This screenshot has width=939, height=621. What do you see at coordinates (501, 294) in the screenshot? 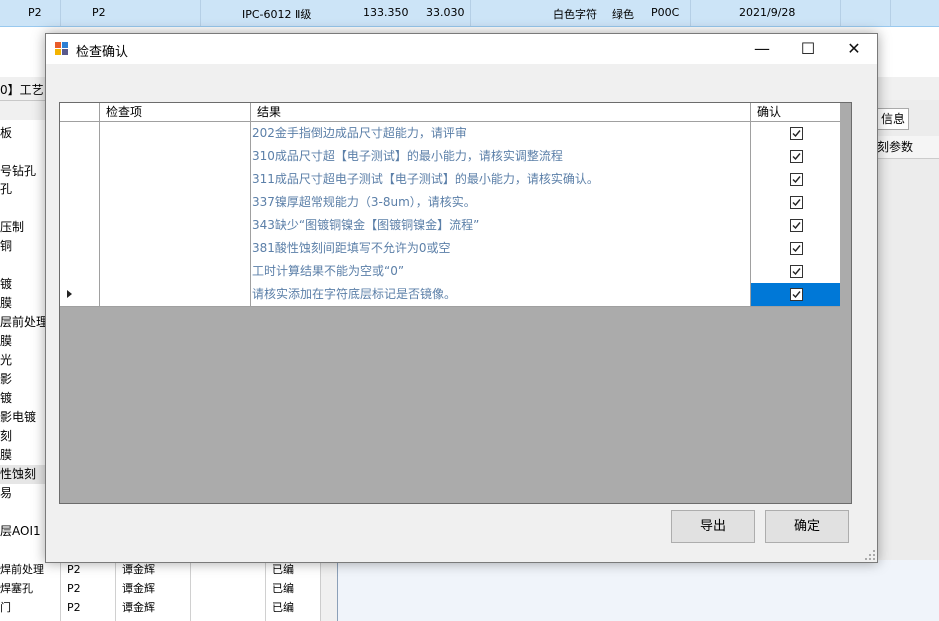
I see `cell-result: 请核实添加在字符底层标记是否镜像。` at bounding box center [501, 294].